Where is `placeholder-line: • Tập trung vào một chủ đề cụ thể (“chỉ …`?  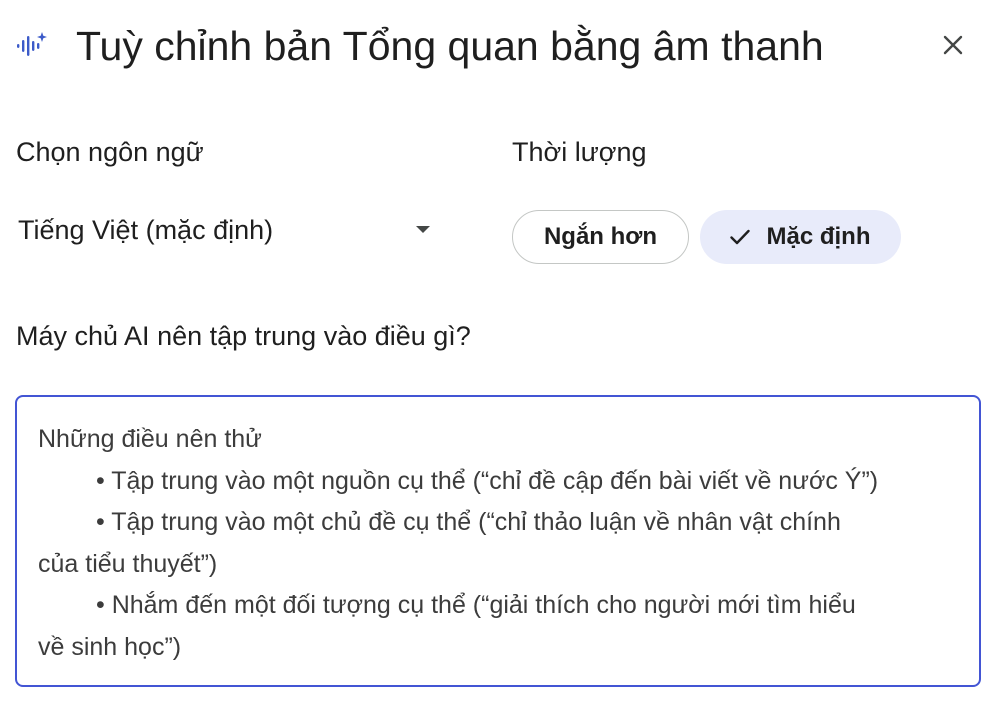 placeholder-line: • Tập trung vào một chủ đề cụ thể (“chỉ … is located at coordinates (468, 522).